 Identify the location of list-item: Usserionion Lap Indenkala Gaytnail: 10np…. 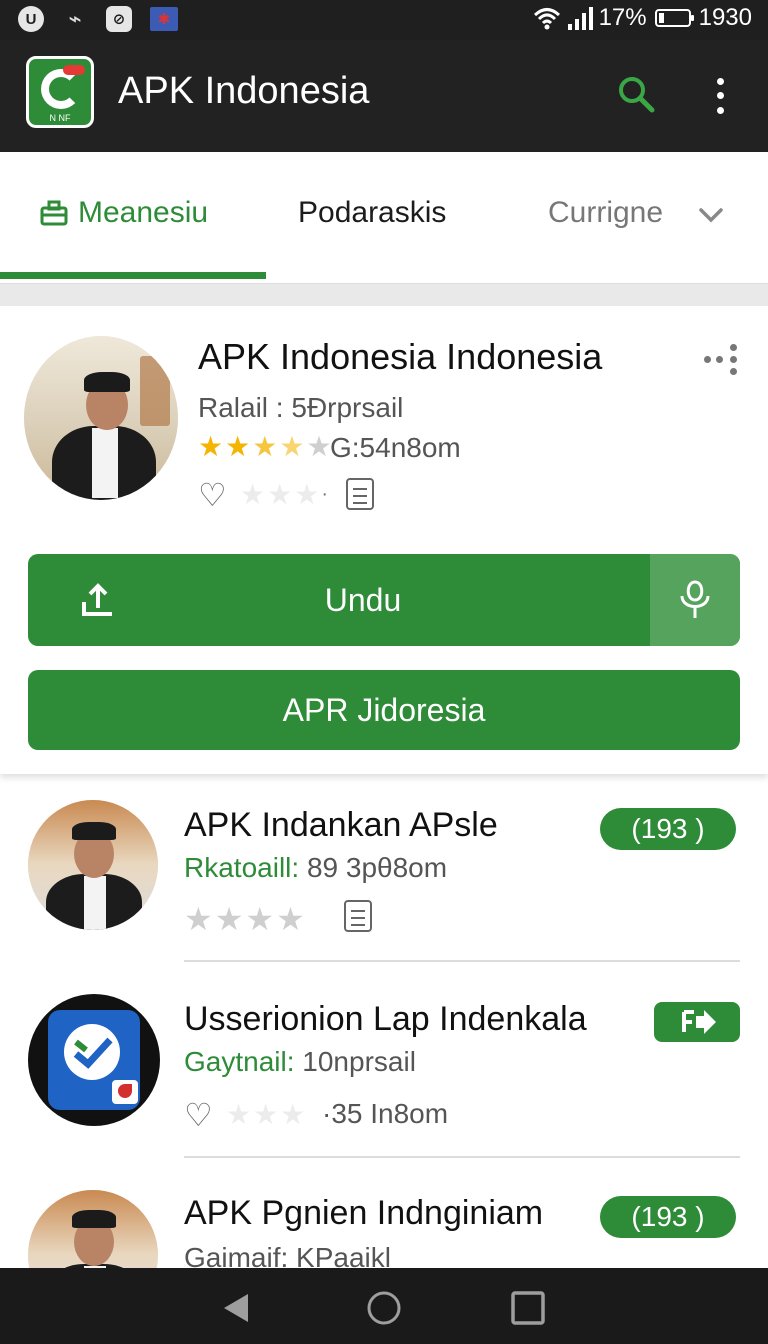
(384, 1087).